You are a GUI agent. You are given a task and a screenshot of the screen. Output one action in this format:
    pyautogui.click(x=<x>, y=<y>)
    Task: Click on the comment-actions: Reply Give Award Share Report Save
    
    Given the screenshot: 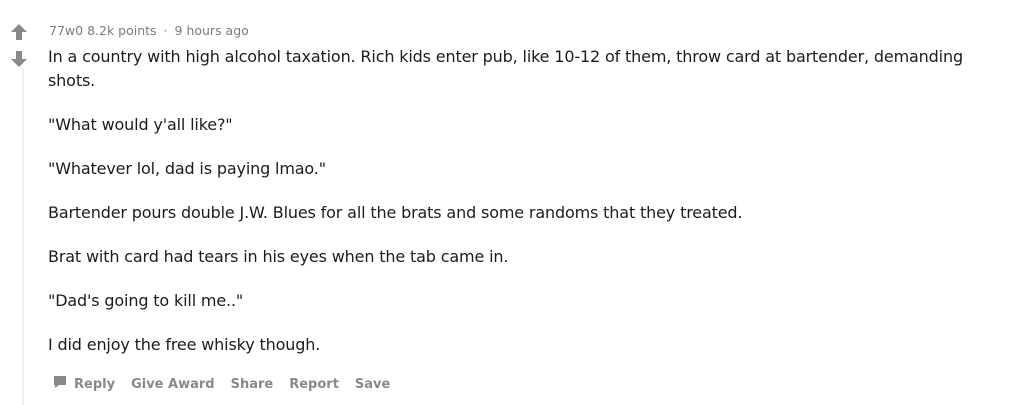 What is the action you would take?
    pyautogui.click(x=229, y=384)
    